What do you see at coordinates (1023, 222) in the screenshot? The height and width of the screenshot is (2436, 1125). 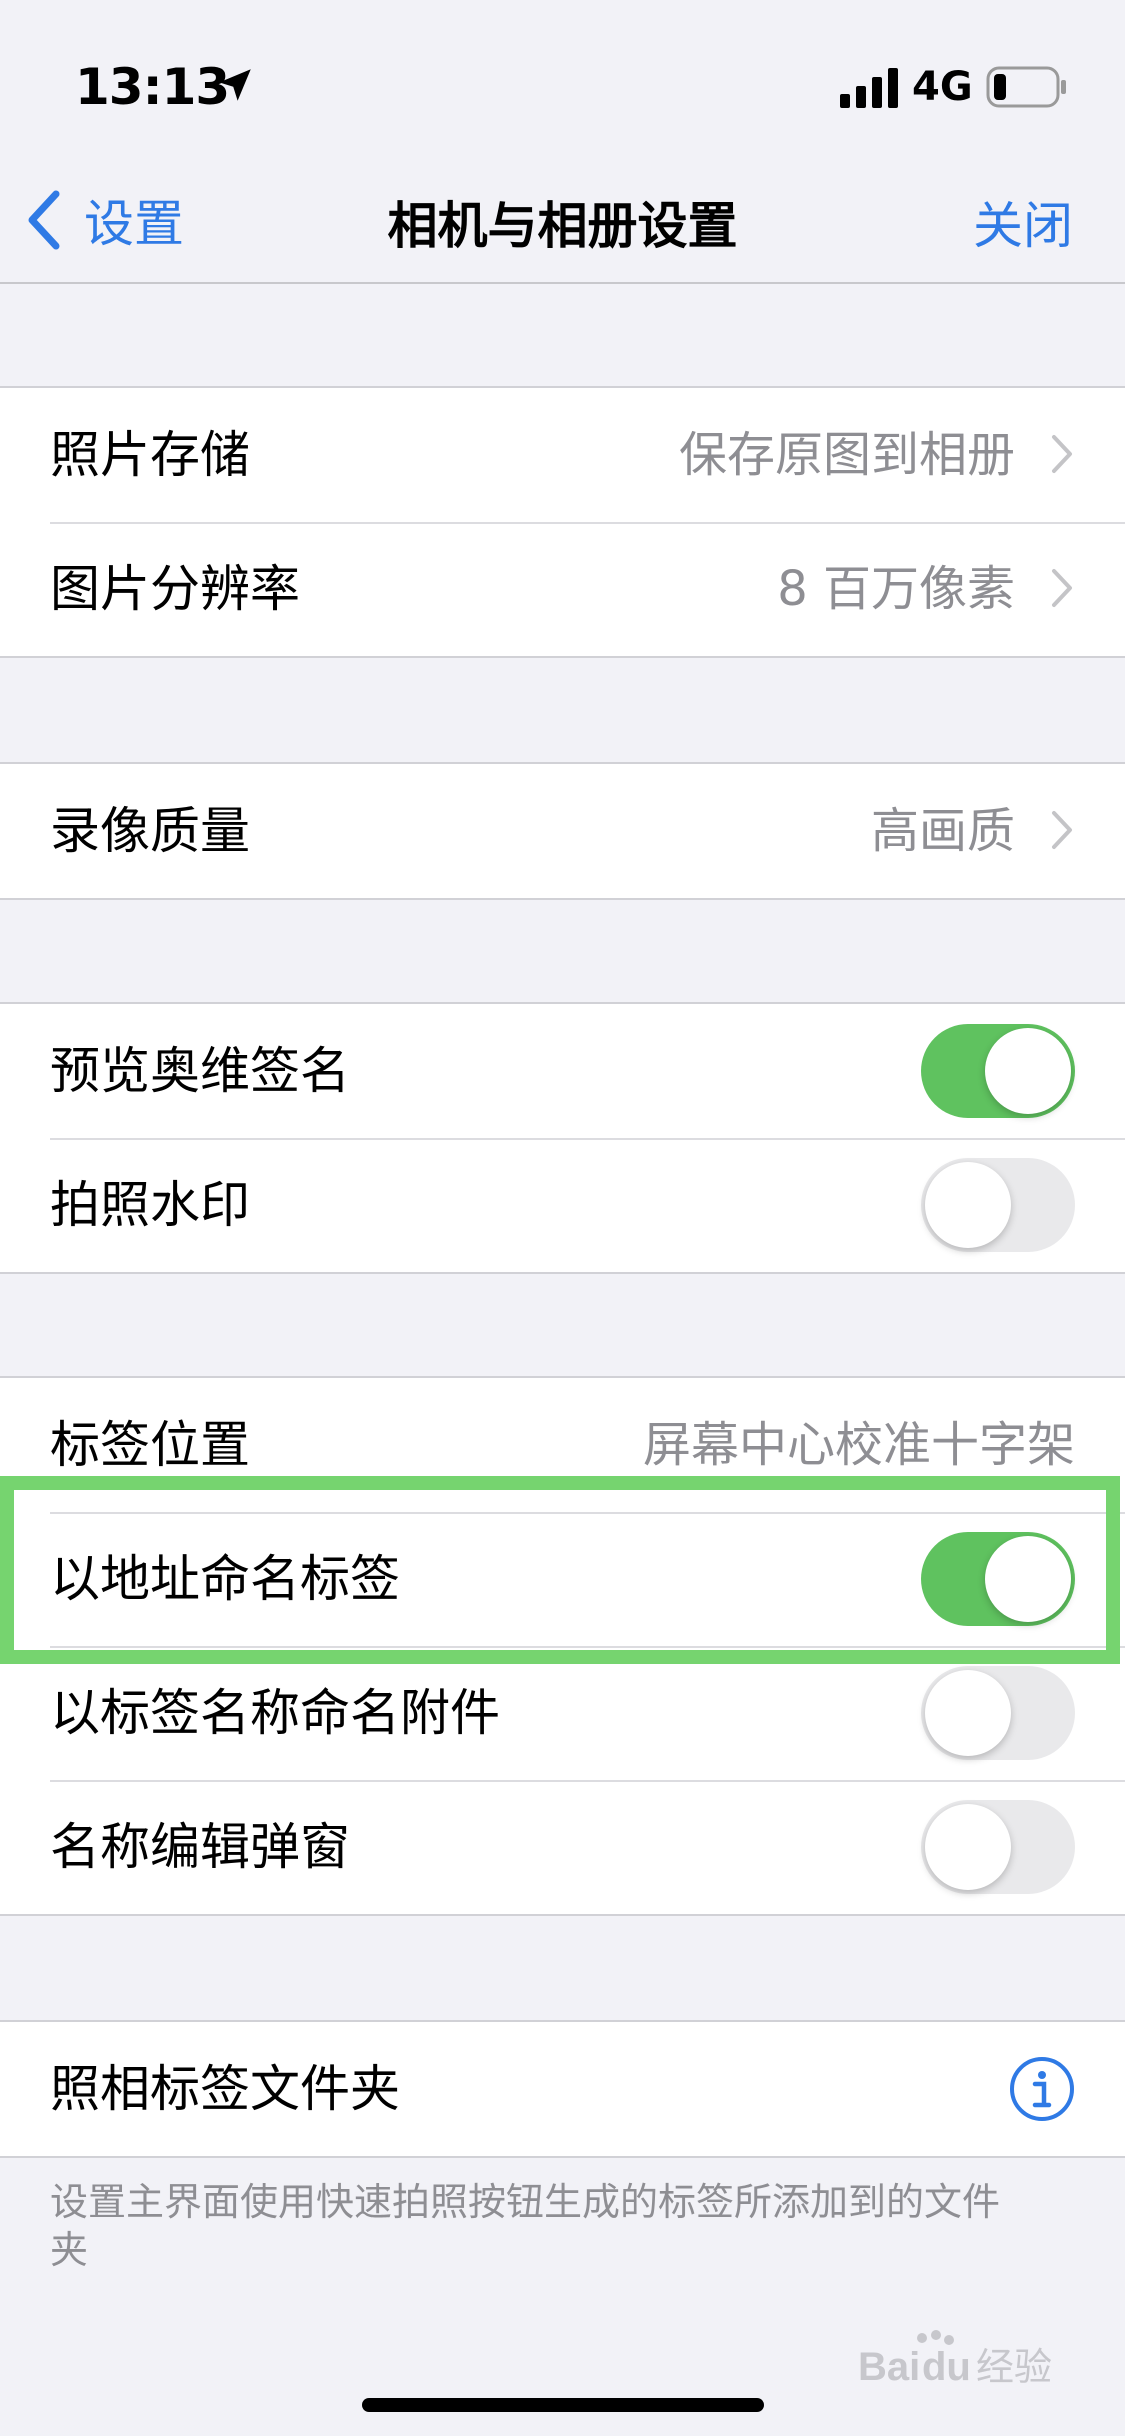 I see `close-button: 关闭` at bounding box center [1023, 222].